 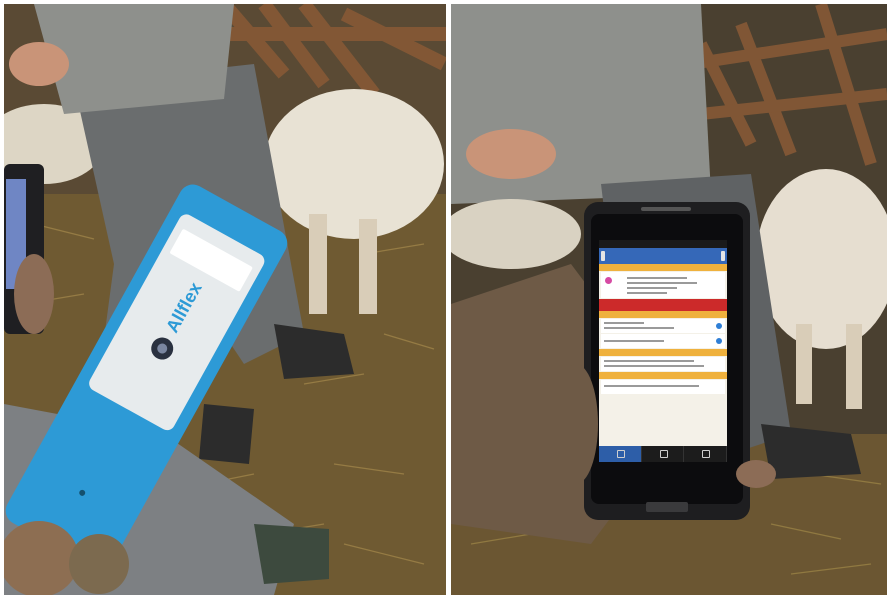 I want to click on back-button, so click(x=603, y=256).